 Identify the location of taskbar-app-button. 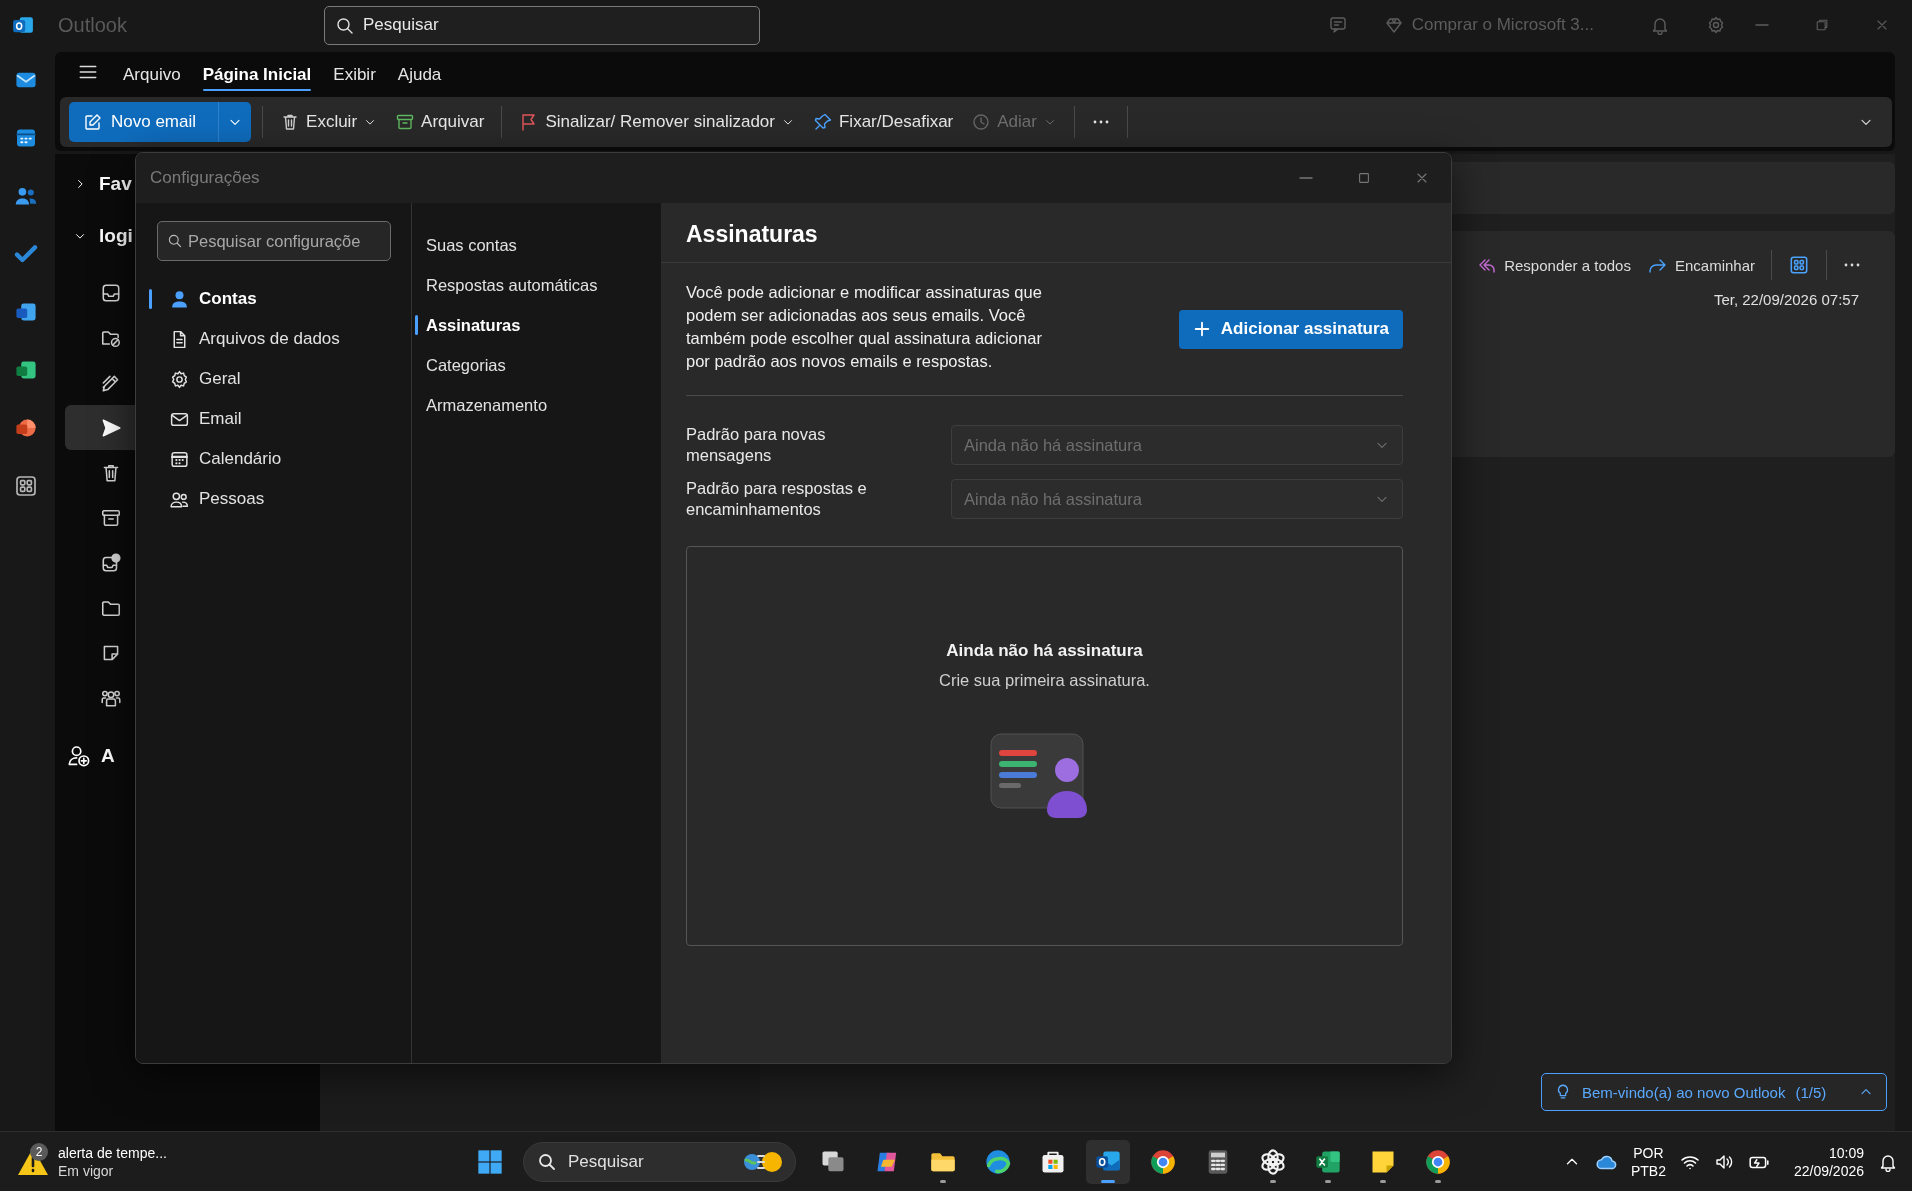
(1108, 1161).